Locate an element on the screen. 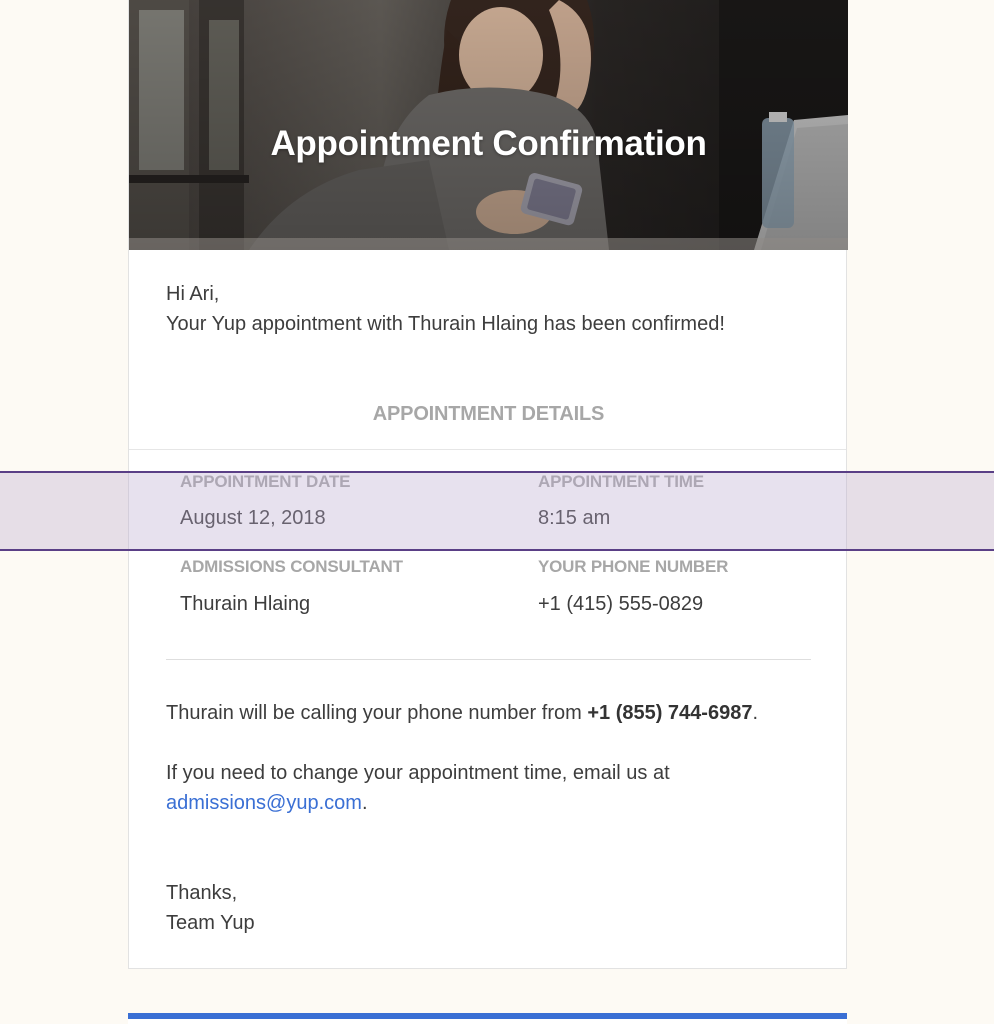 This screenshot has height=1024, width=994. calling-from-number: +1 (855) 744-6987 is located at coordinates (670, 713).